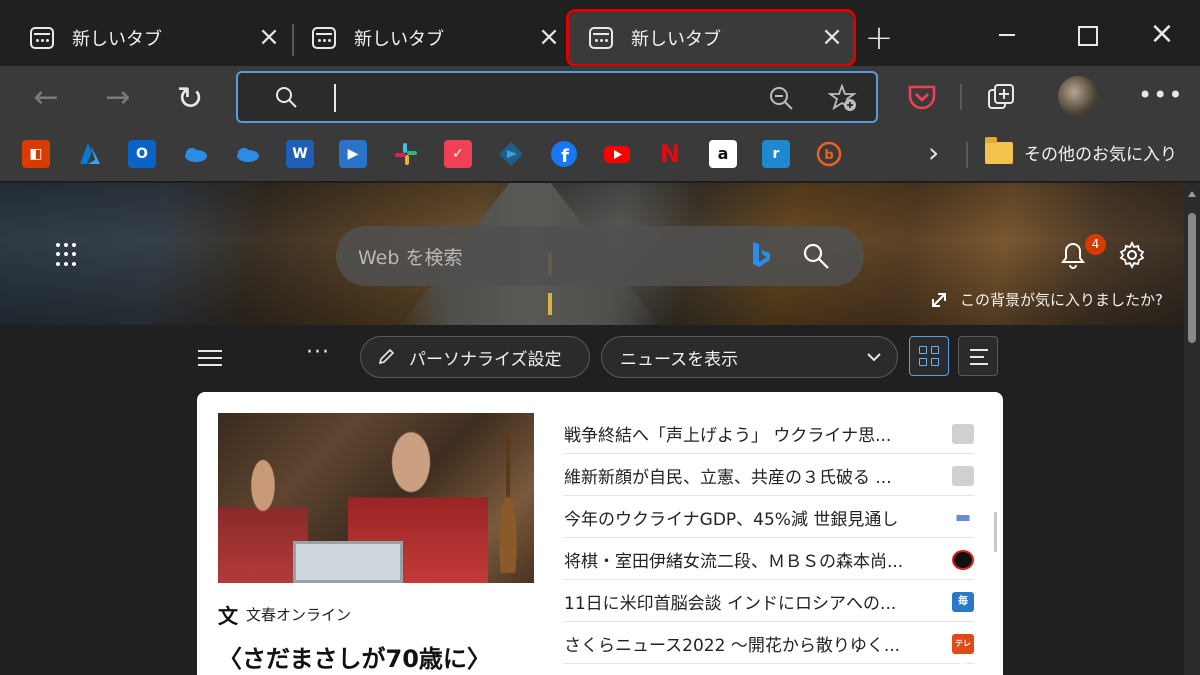 The width and height of the screenshot is (1200, 675). Describe the element at coordinates (386, 356) in the screenshot. I see `pencil-icon` at that location.